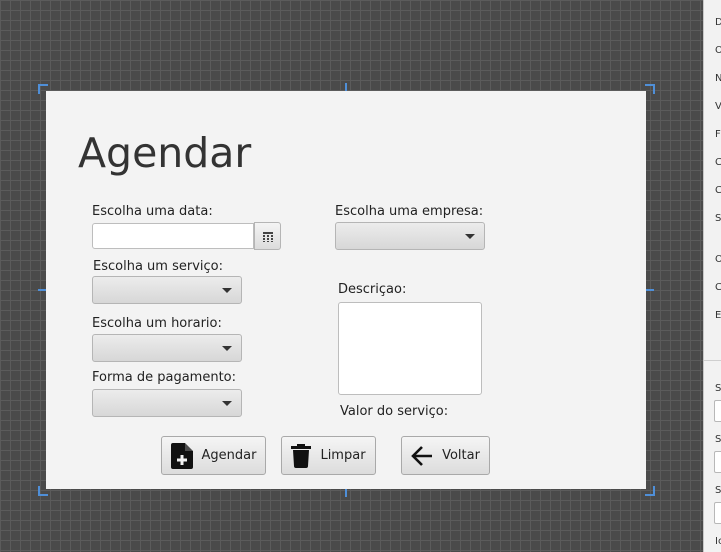 The width and height of the screenshot is (721, 552). What do you see at coordinates (167, 348) in the screenshot?
I see `time-select` at bounding box center [167, 348].